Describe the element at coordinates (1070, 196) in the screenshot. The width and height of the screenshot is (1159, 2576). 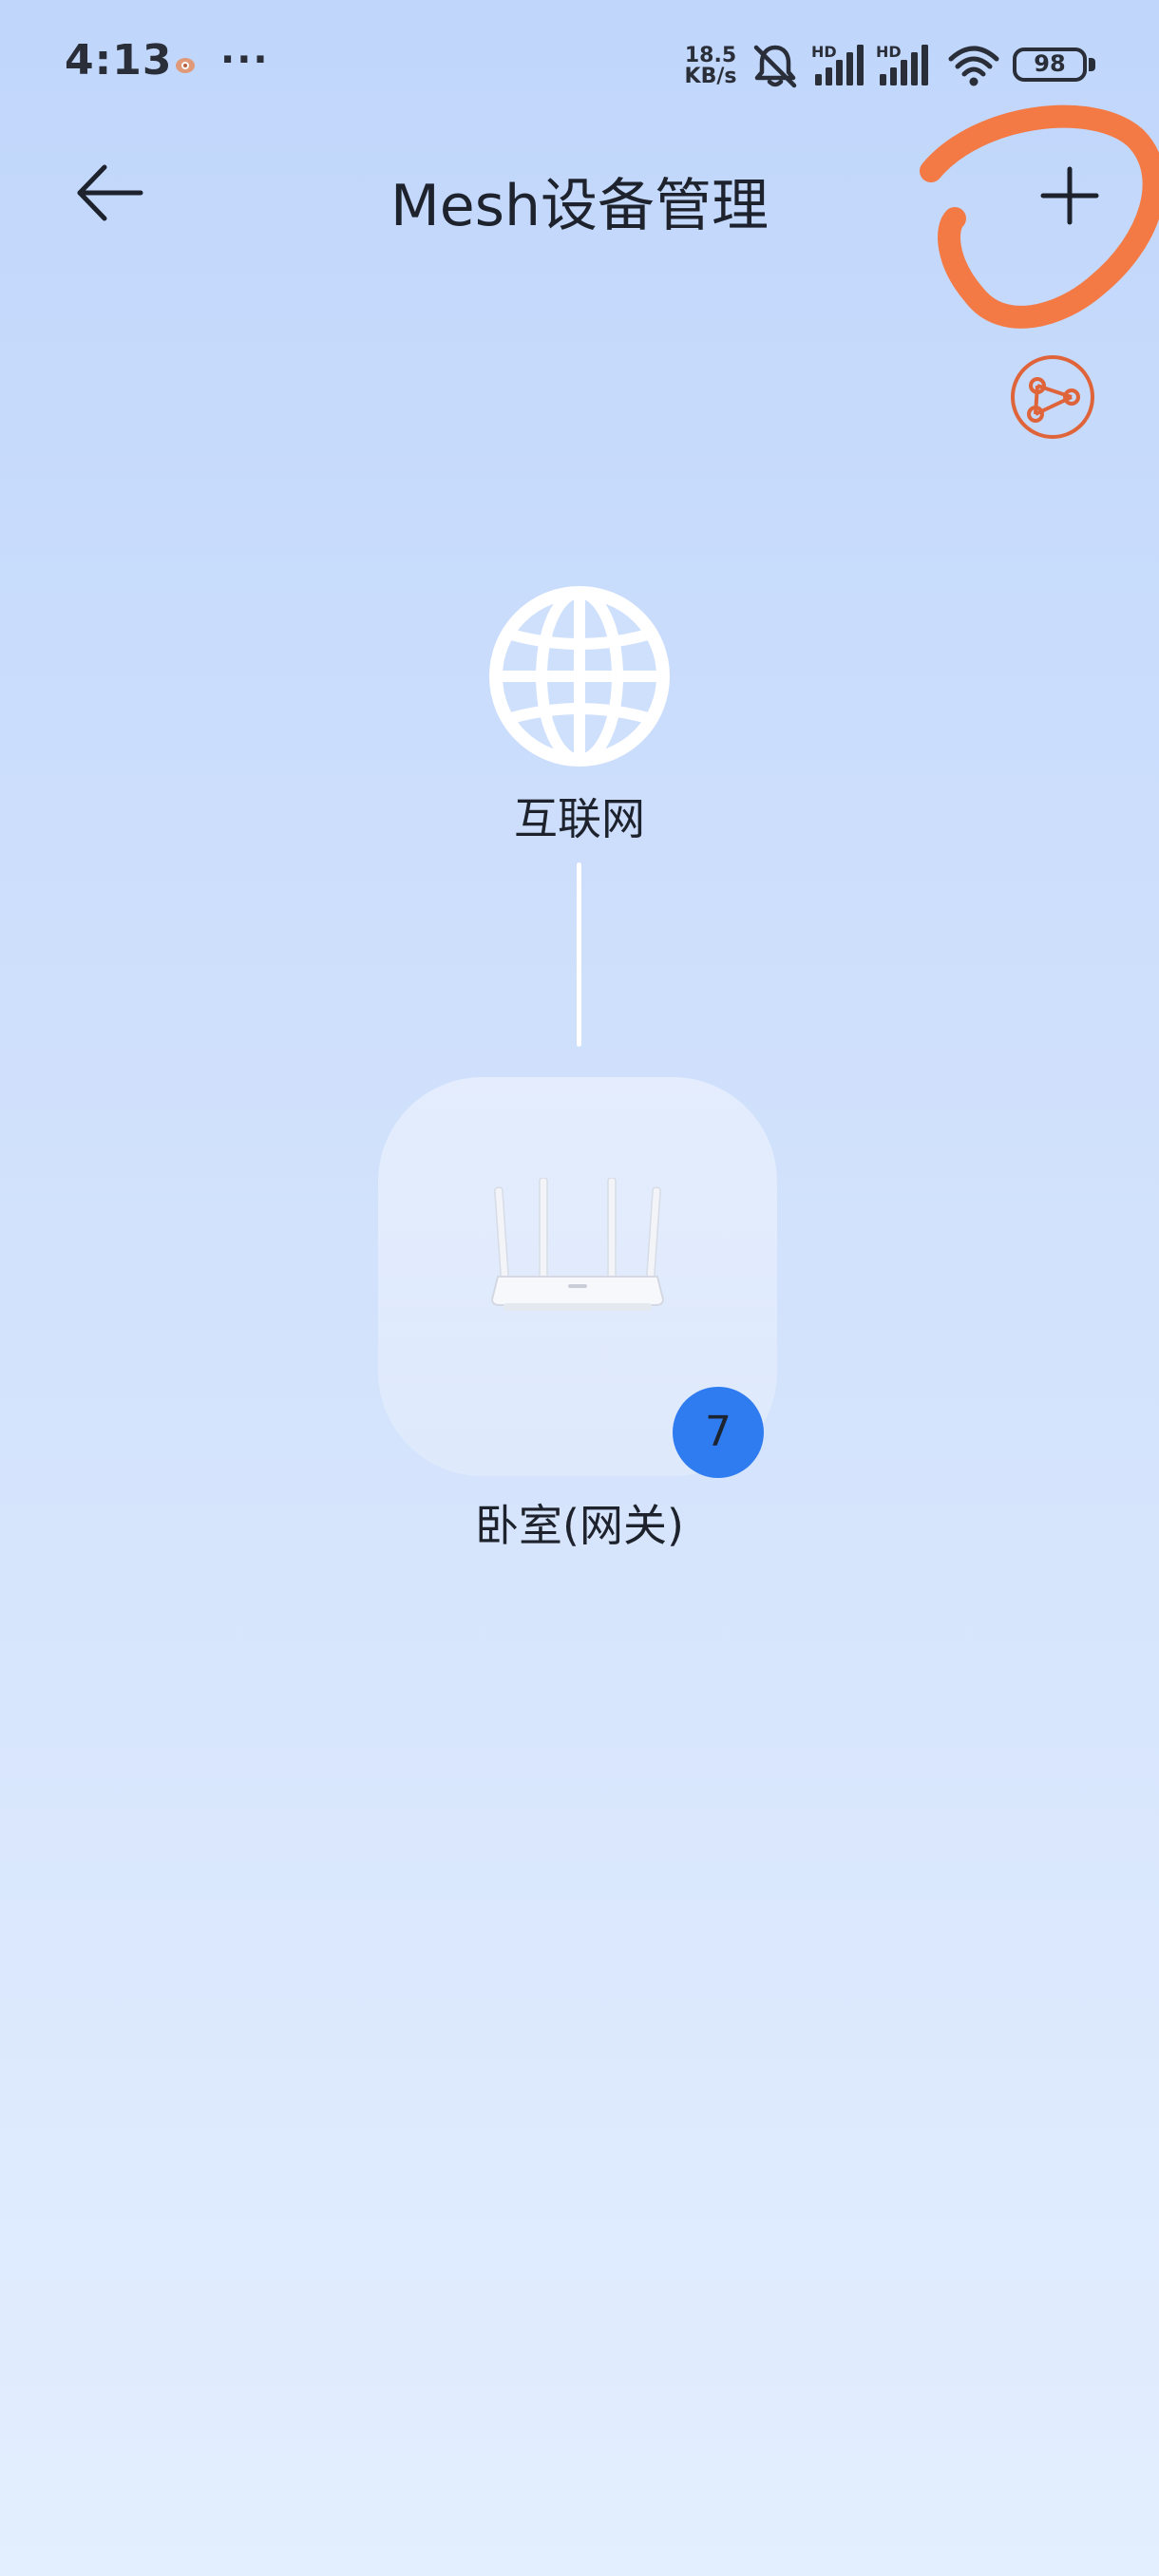
I see `plus-icon` at that location.